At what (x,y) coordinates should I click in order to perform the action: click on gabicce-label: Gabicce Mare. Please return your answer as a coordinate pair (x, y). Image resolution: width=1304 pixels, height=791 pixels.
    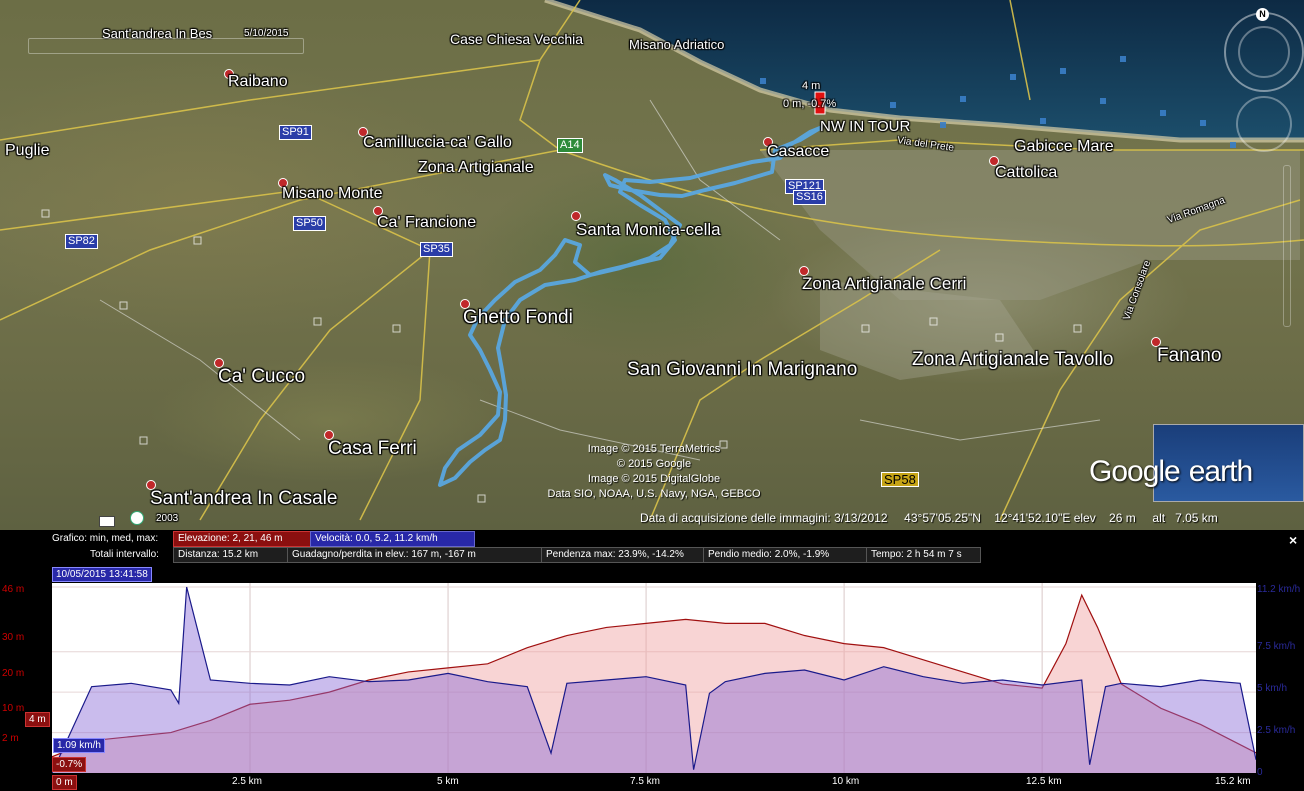
    Looking at the image, I should click on (1064, 147).